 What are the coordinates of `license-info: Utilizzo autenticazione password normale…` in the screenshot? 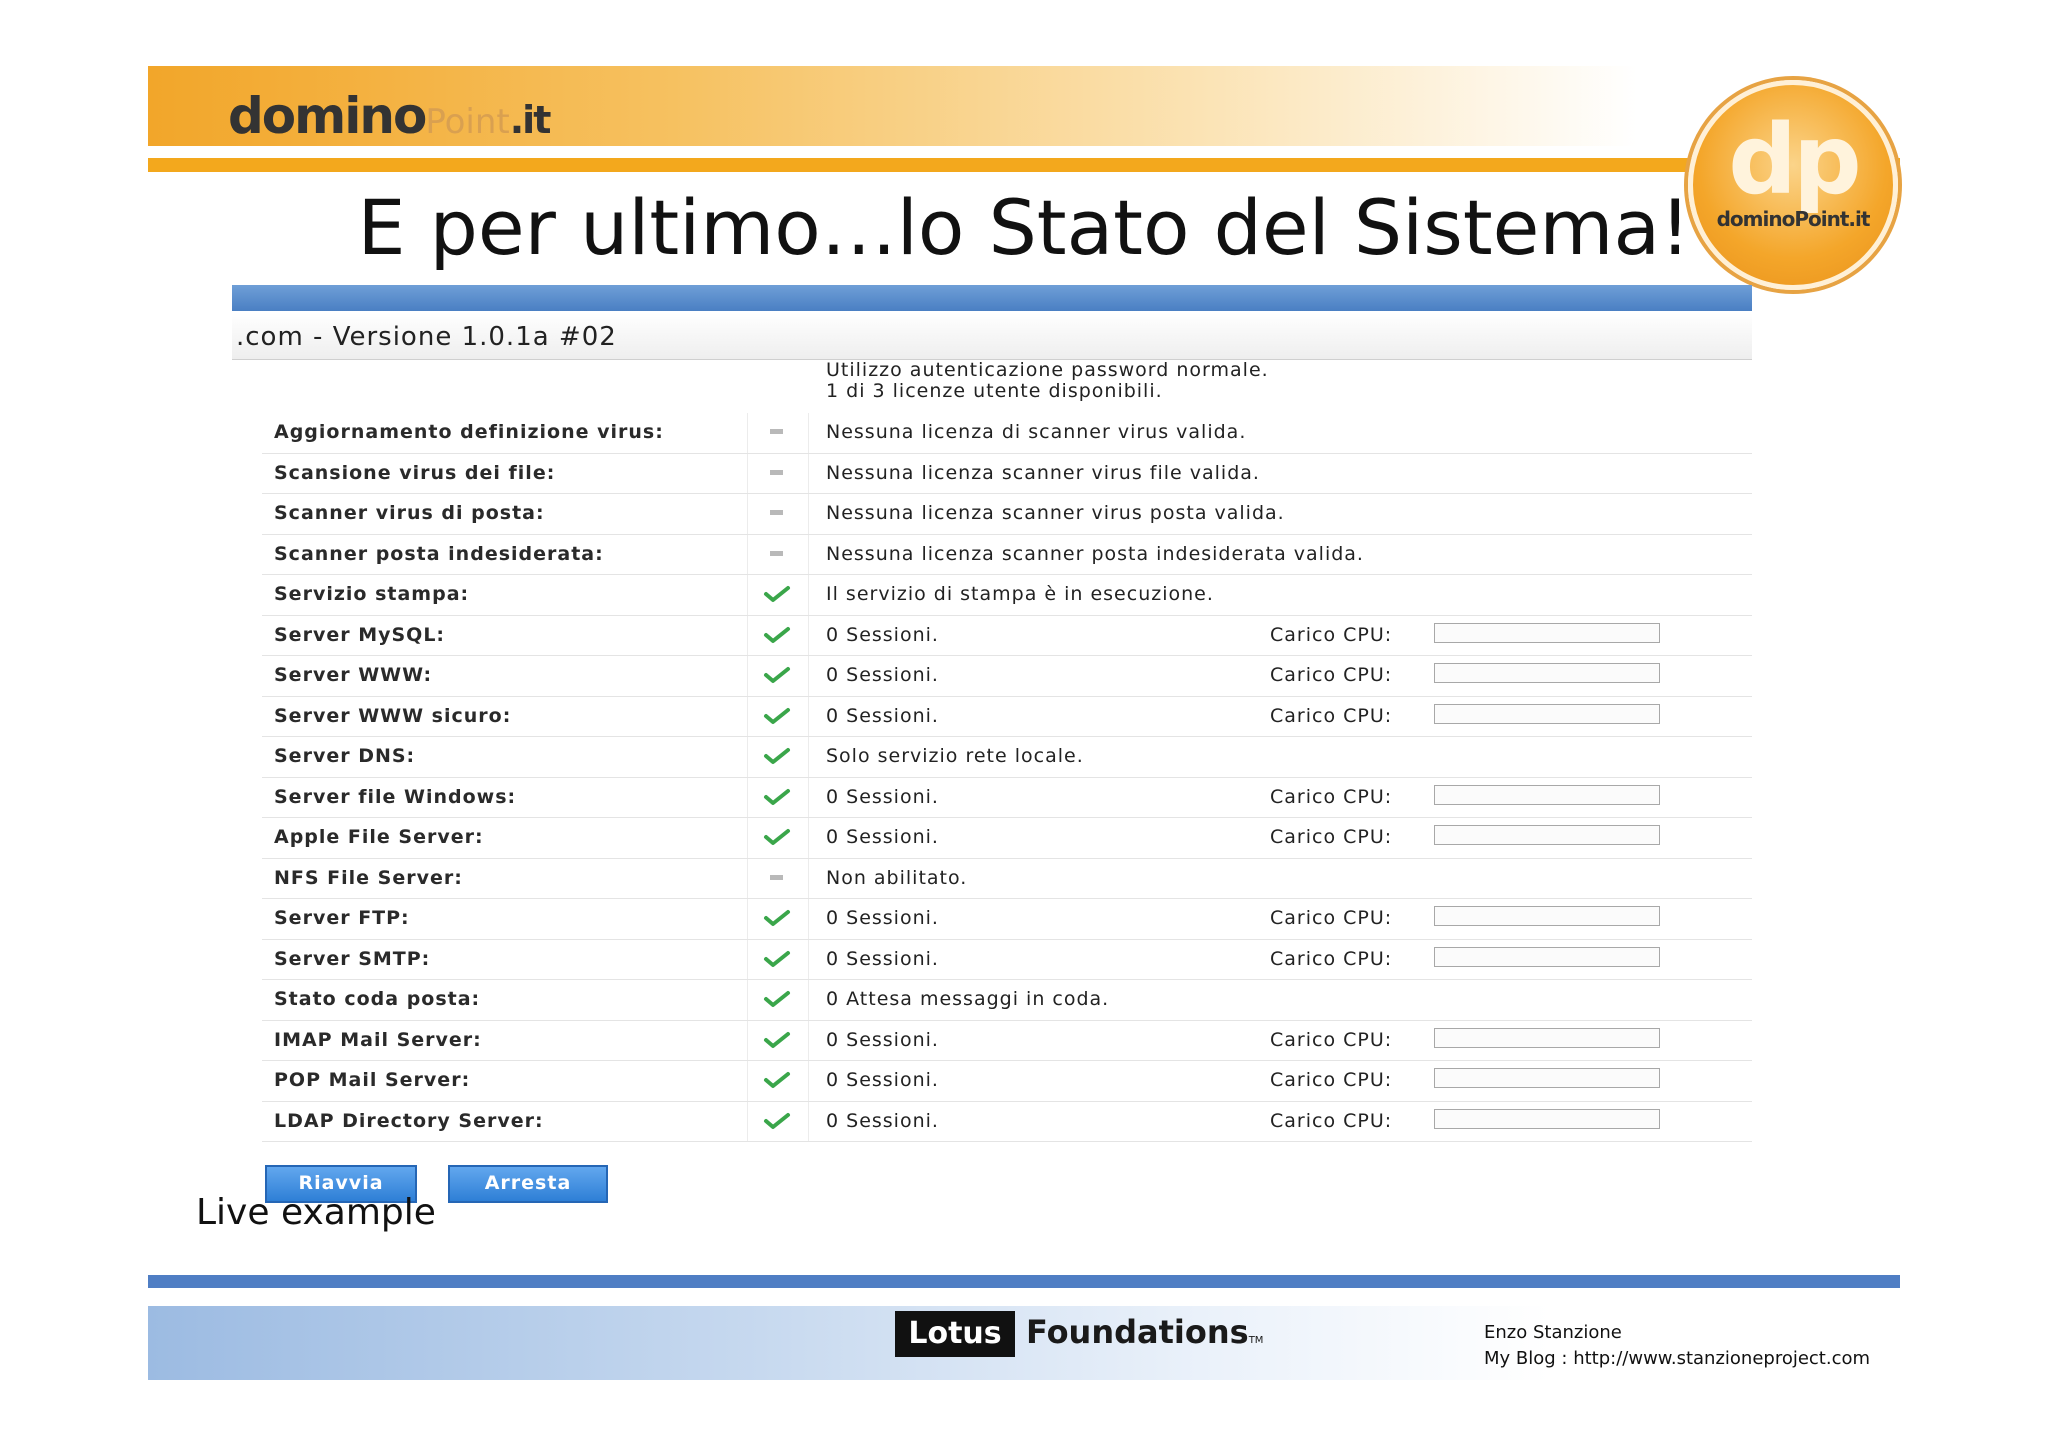 It's located at (1047, 381).